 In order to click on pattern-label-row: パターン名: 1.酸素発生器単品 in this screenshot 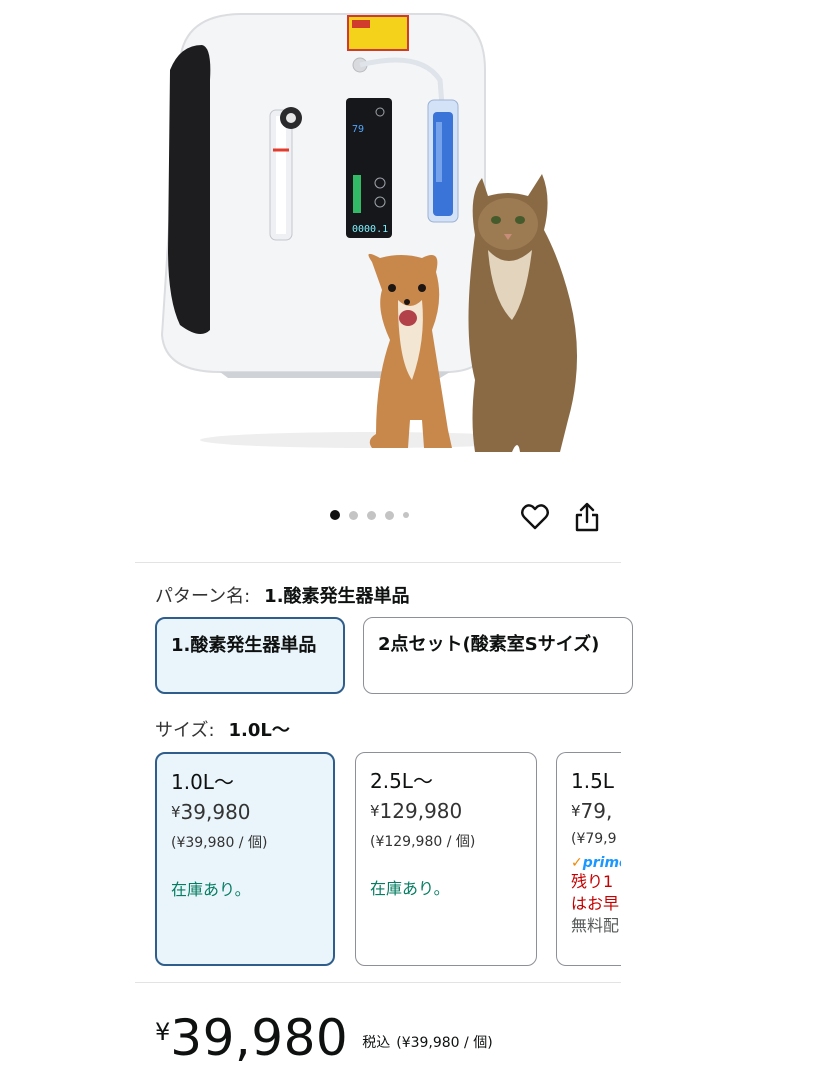, I will do `click(282, 595)`.